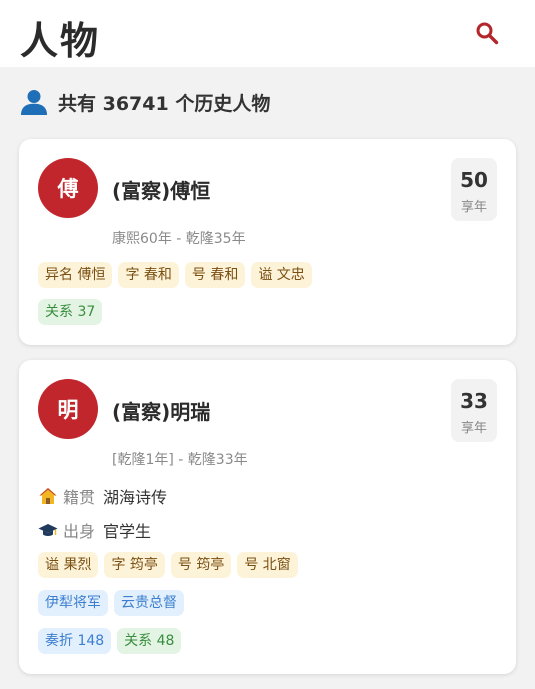 The width and height of the screenshot is (535, 689). I want to click on alias-tag: 字 春和, so click(148, 275).